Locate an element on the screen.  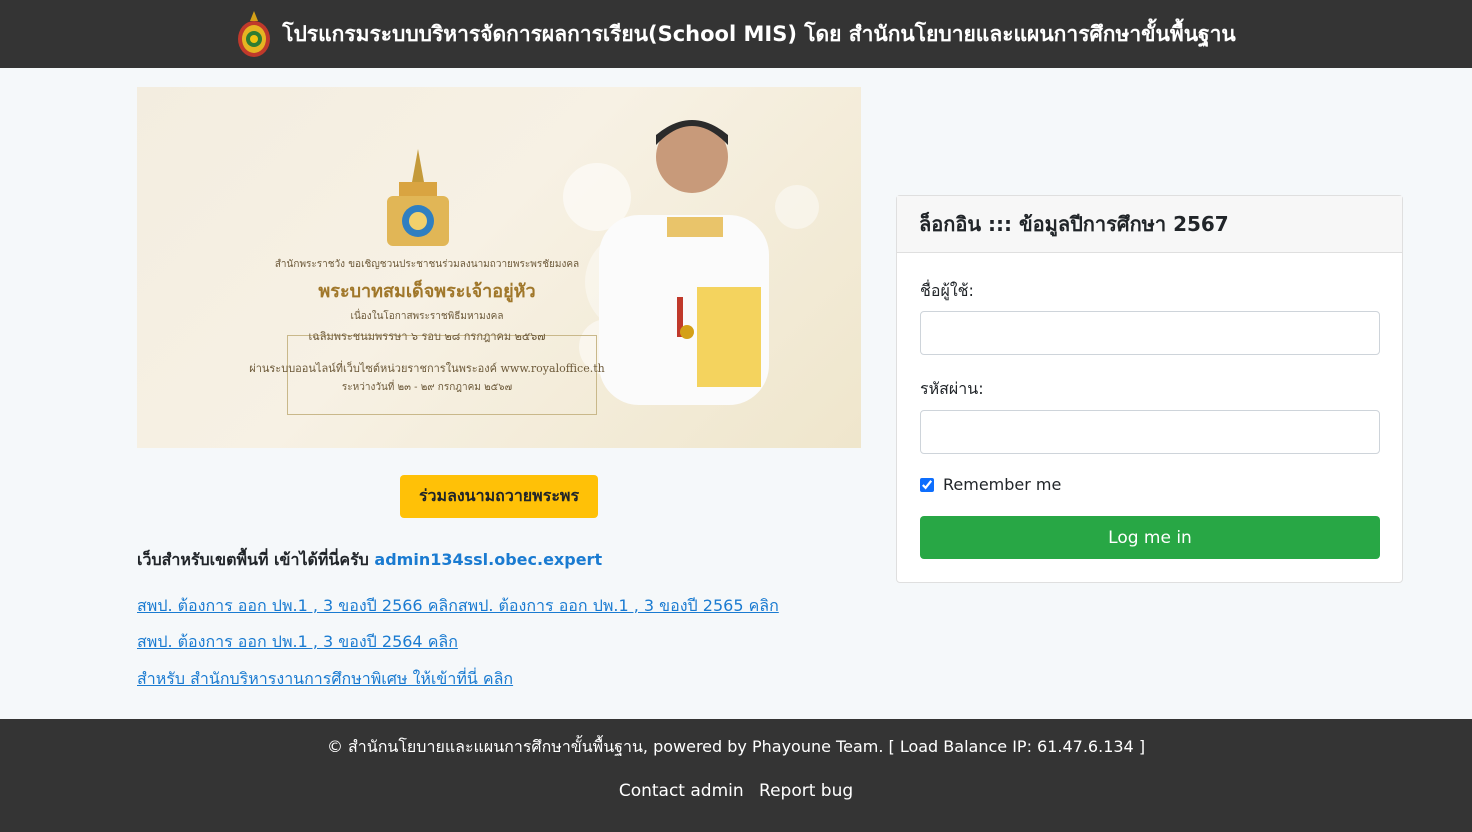
footer-links: Contact admin Report bug is located at coordinates (736, 791).